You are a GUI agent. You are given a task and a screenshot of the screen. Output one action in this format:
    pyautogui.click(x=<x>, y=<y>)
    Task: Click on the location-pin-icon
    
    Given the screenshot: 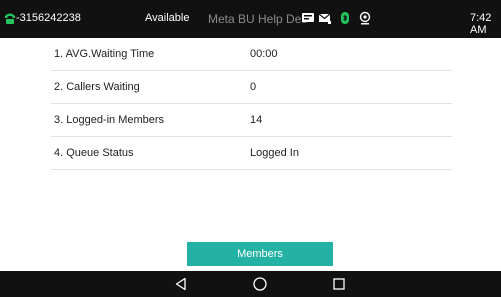 What is the action you would take?
    pyautogui.click(x=365, y=18)
    